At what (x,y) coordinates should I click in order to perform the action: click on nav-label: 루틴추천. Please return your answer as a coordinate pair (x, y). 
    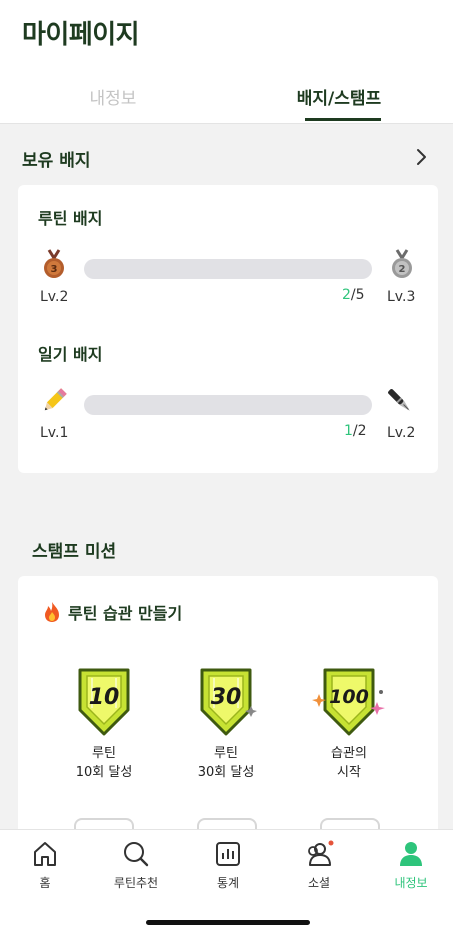
    Looking at the image, I should click on (136, 883).